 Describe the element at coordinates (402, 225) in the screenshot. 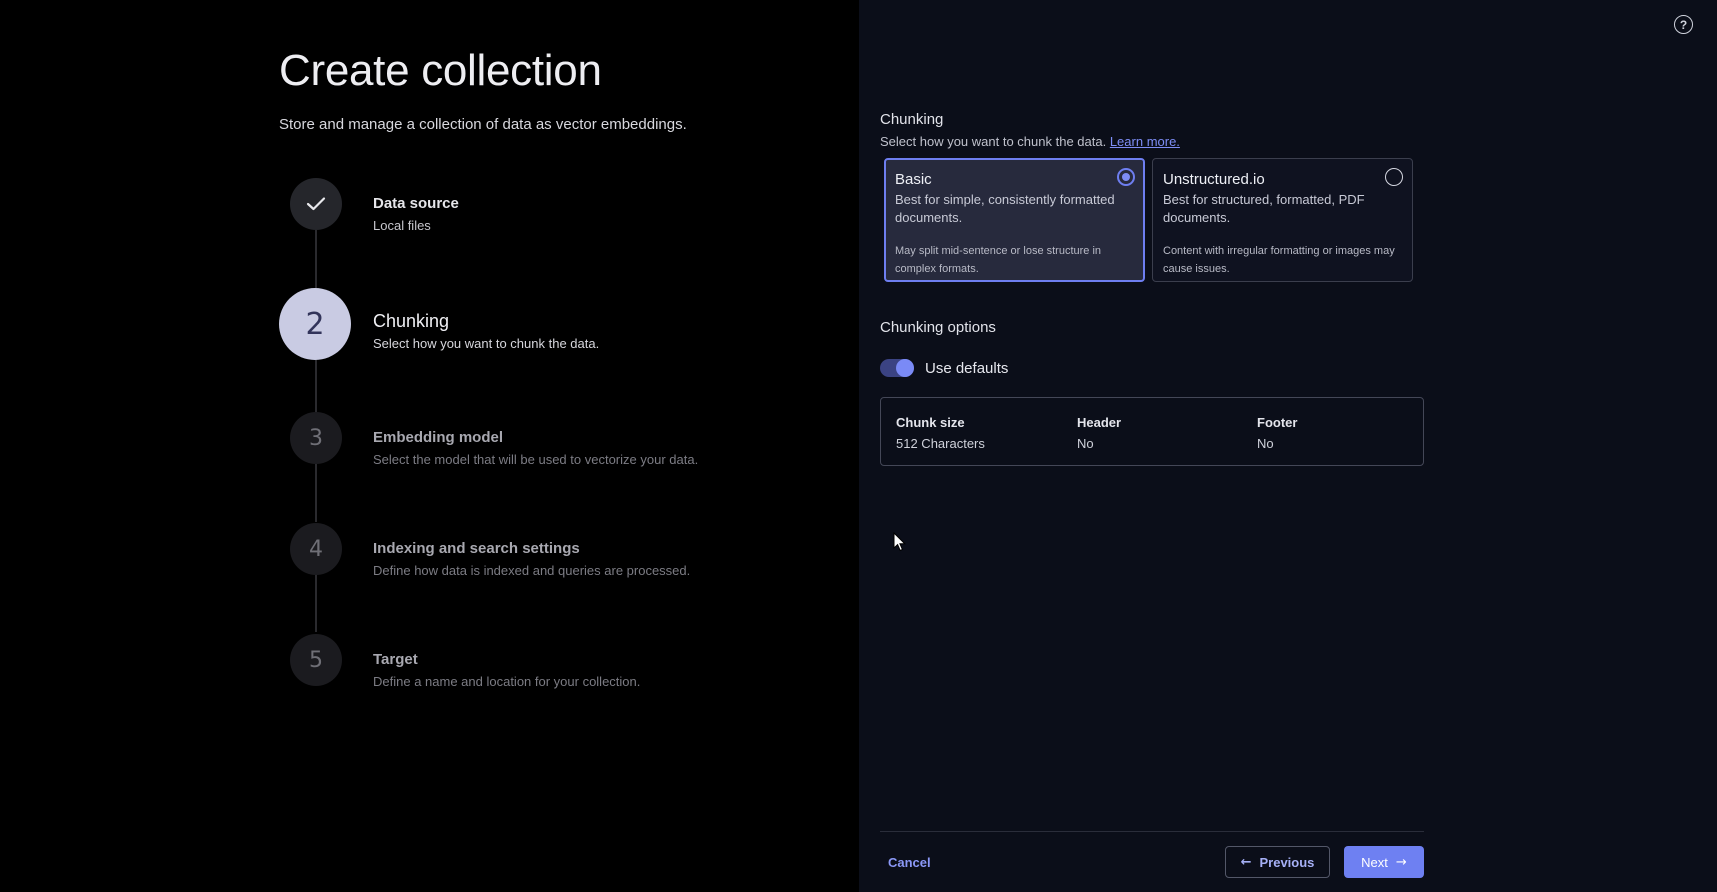

I see `step-description: Local files` at that location.